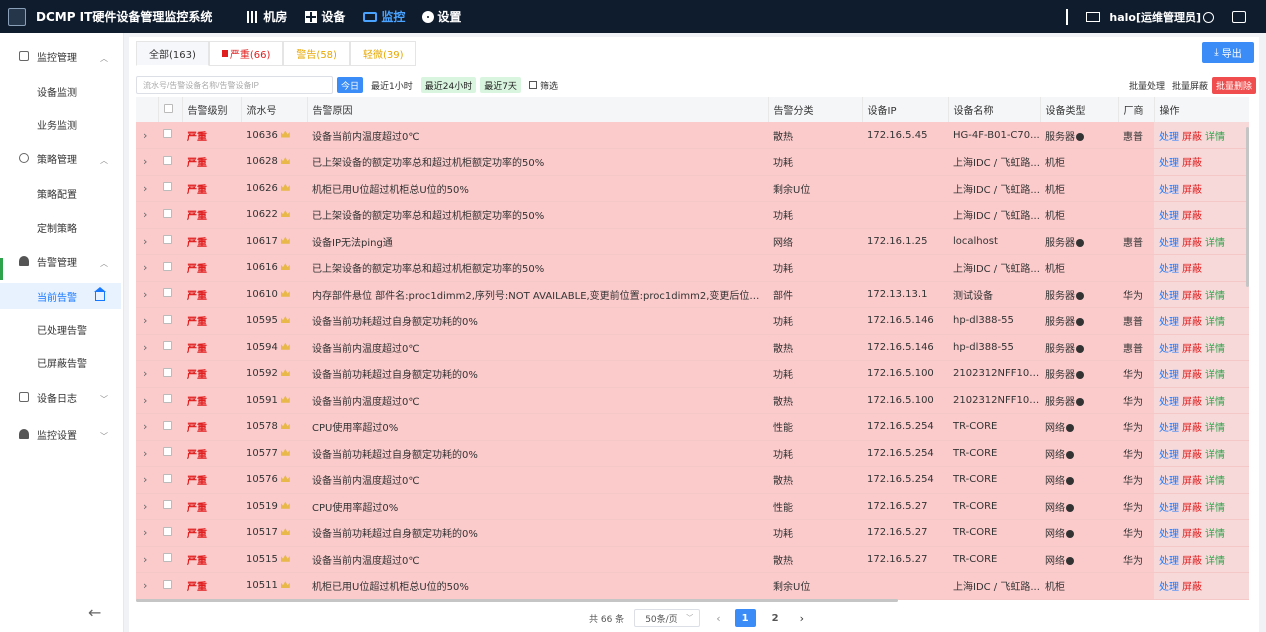 The image size is (1266, 632). Describe the element at coordinates (234, 85) in the screenshot. I see `search-input: 流水号/告警设备名称/告警设备IP` at that location.